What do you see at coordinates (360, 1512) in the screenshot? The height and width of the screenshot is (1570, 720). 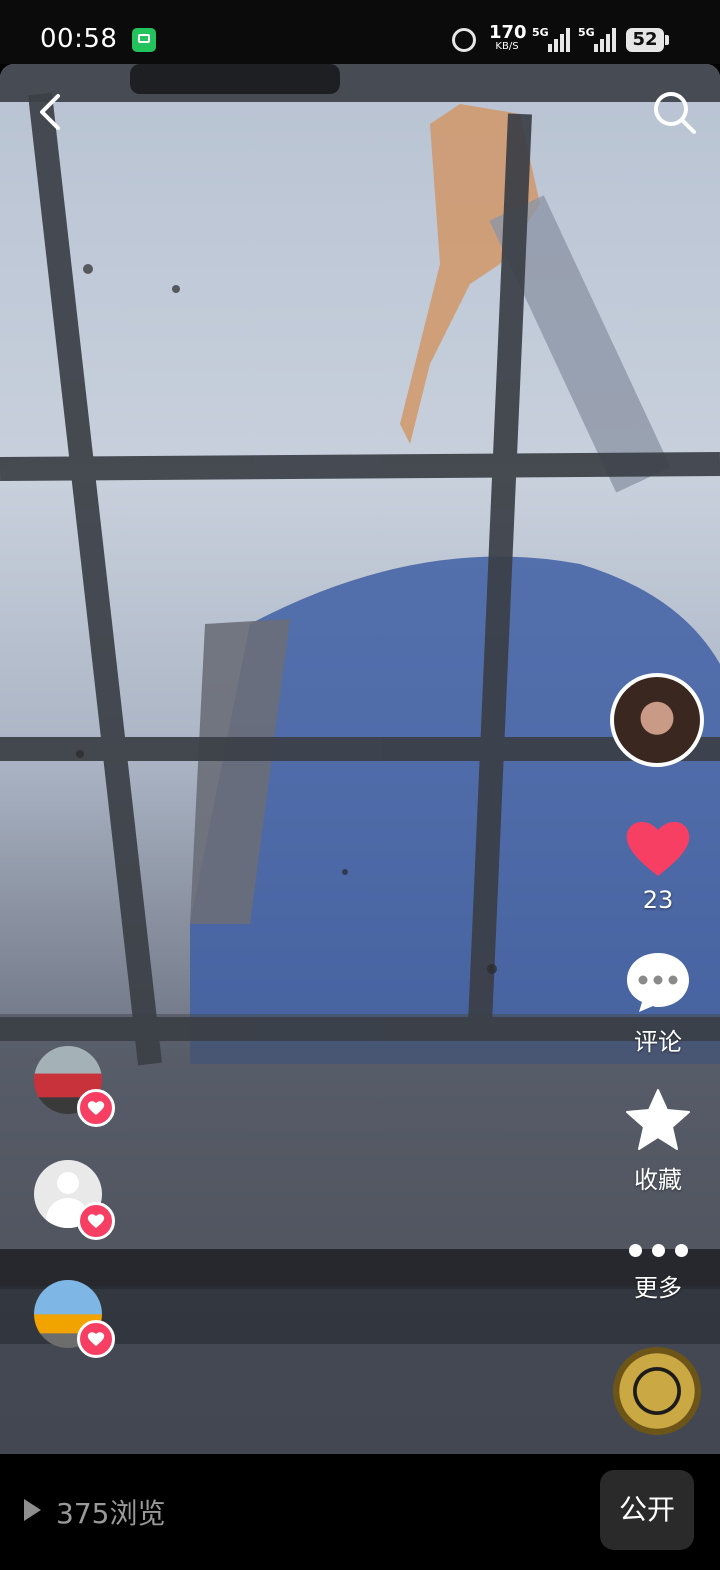 I see `bottom-bar: 375浏览 公开` at bounding box center [360, 1512].